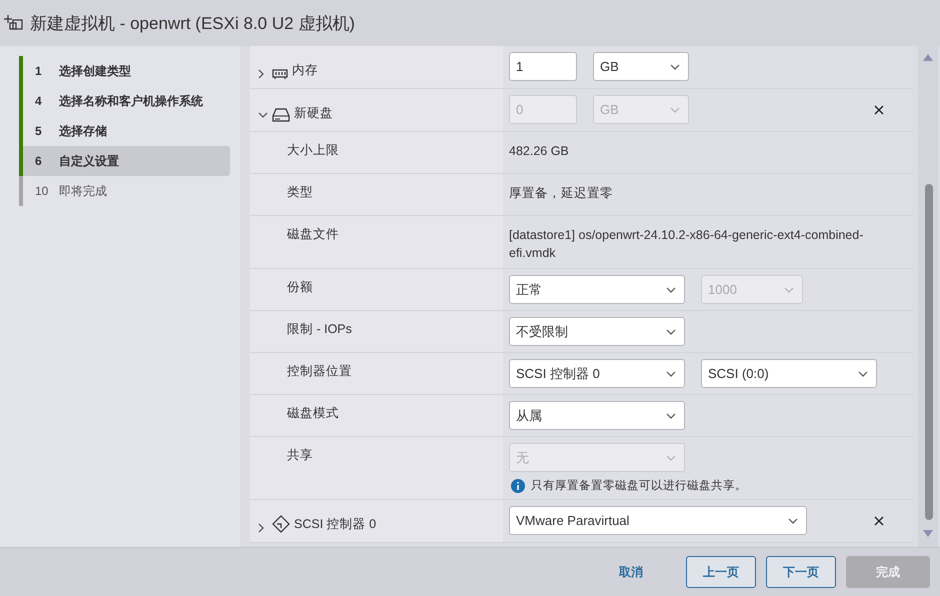  I want to click on field-value: [datastore1] os/openwrt-24.10.2-x86-64-generic-ext4-combined-efi.vmdk, so click(686, 244).